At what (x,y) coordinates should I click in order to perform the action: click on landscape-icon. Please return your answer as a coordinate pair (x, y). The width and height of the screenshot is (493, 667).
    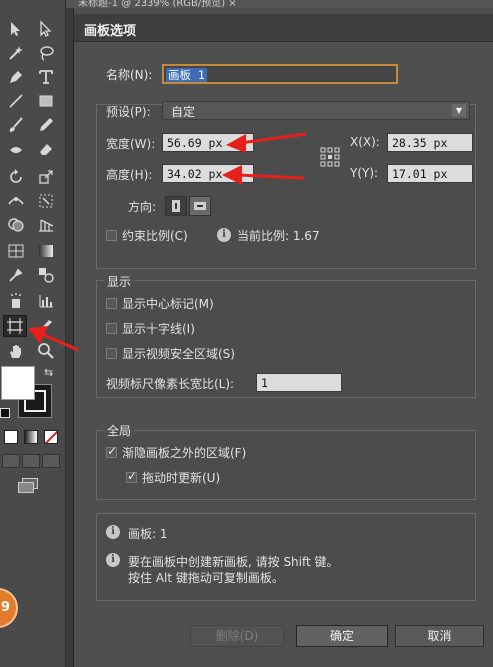
    Looking at the image, I should click on (200, 206).